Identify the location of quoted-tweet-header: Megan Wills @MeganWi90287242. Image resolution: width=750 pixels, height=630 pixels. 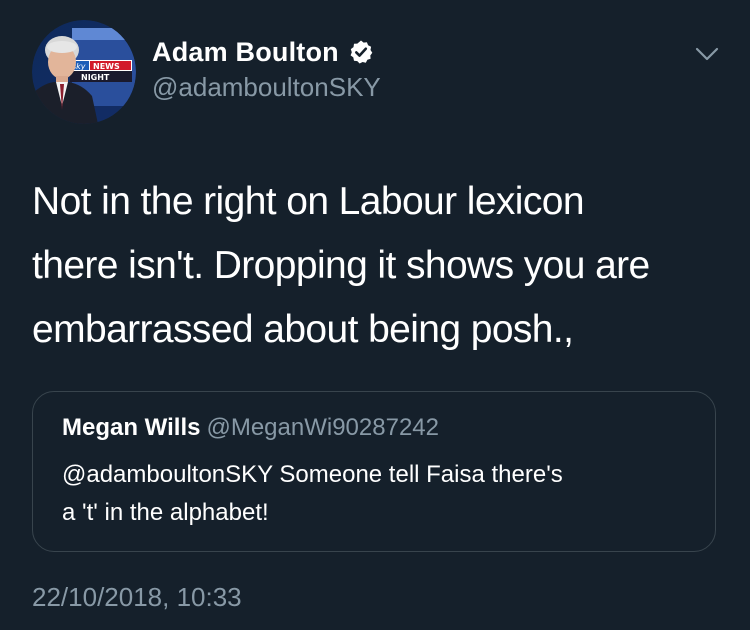
(250, 428).